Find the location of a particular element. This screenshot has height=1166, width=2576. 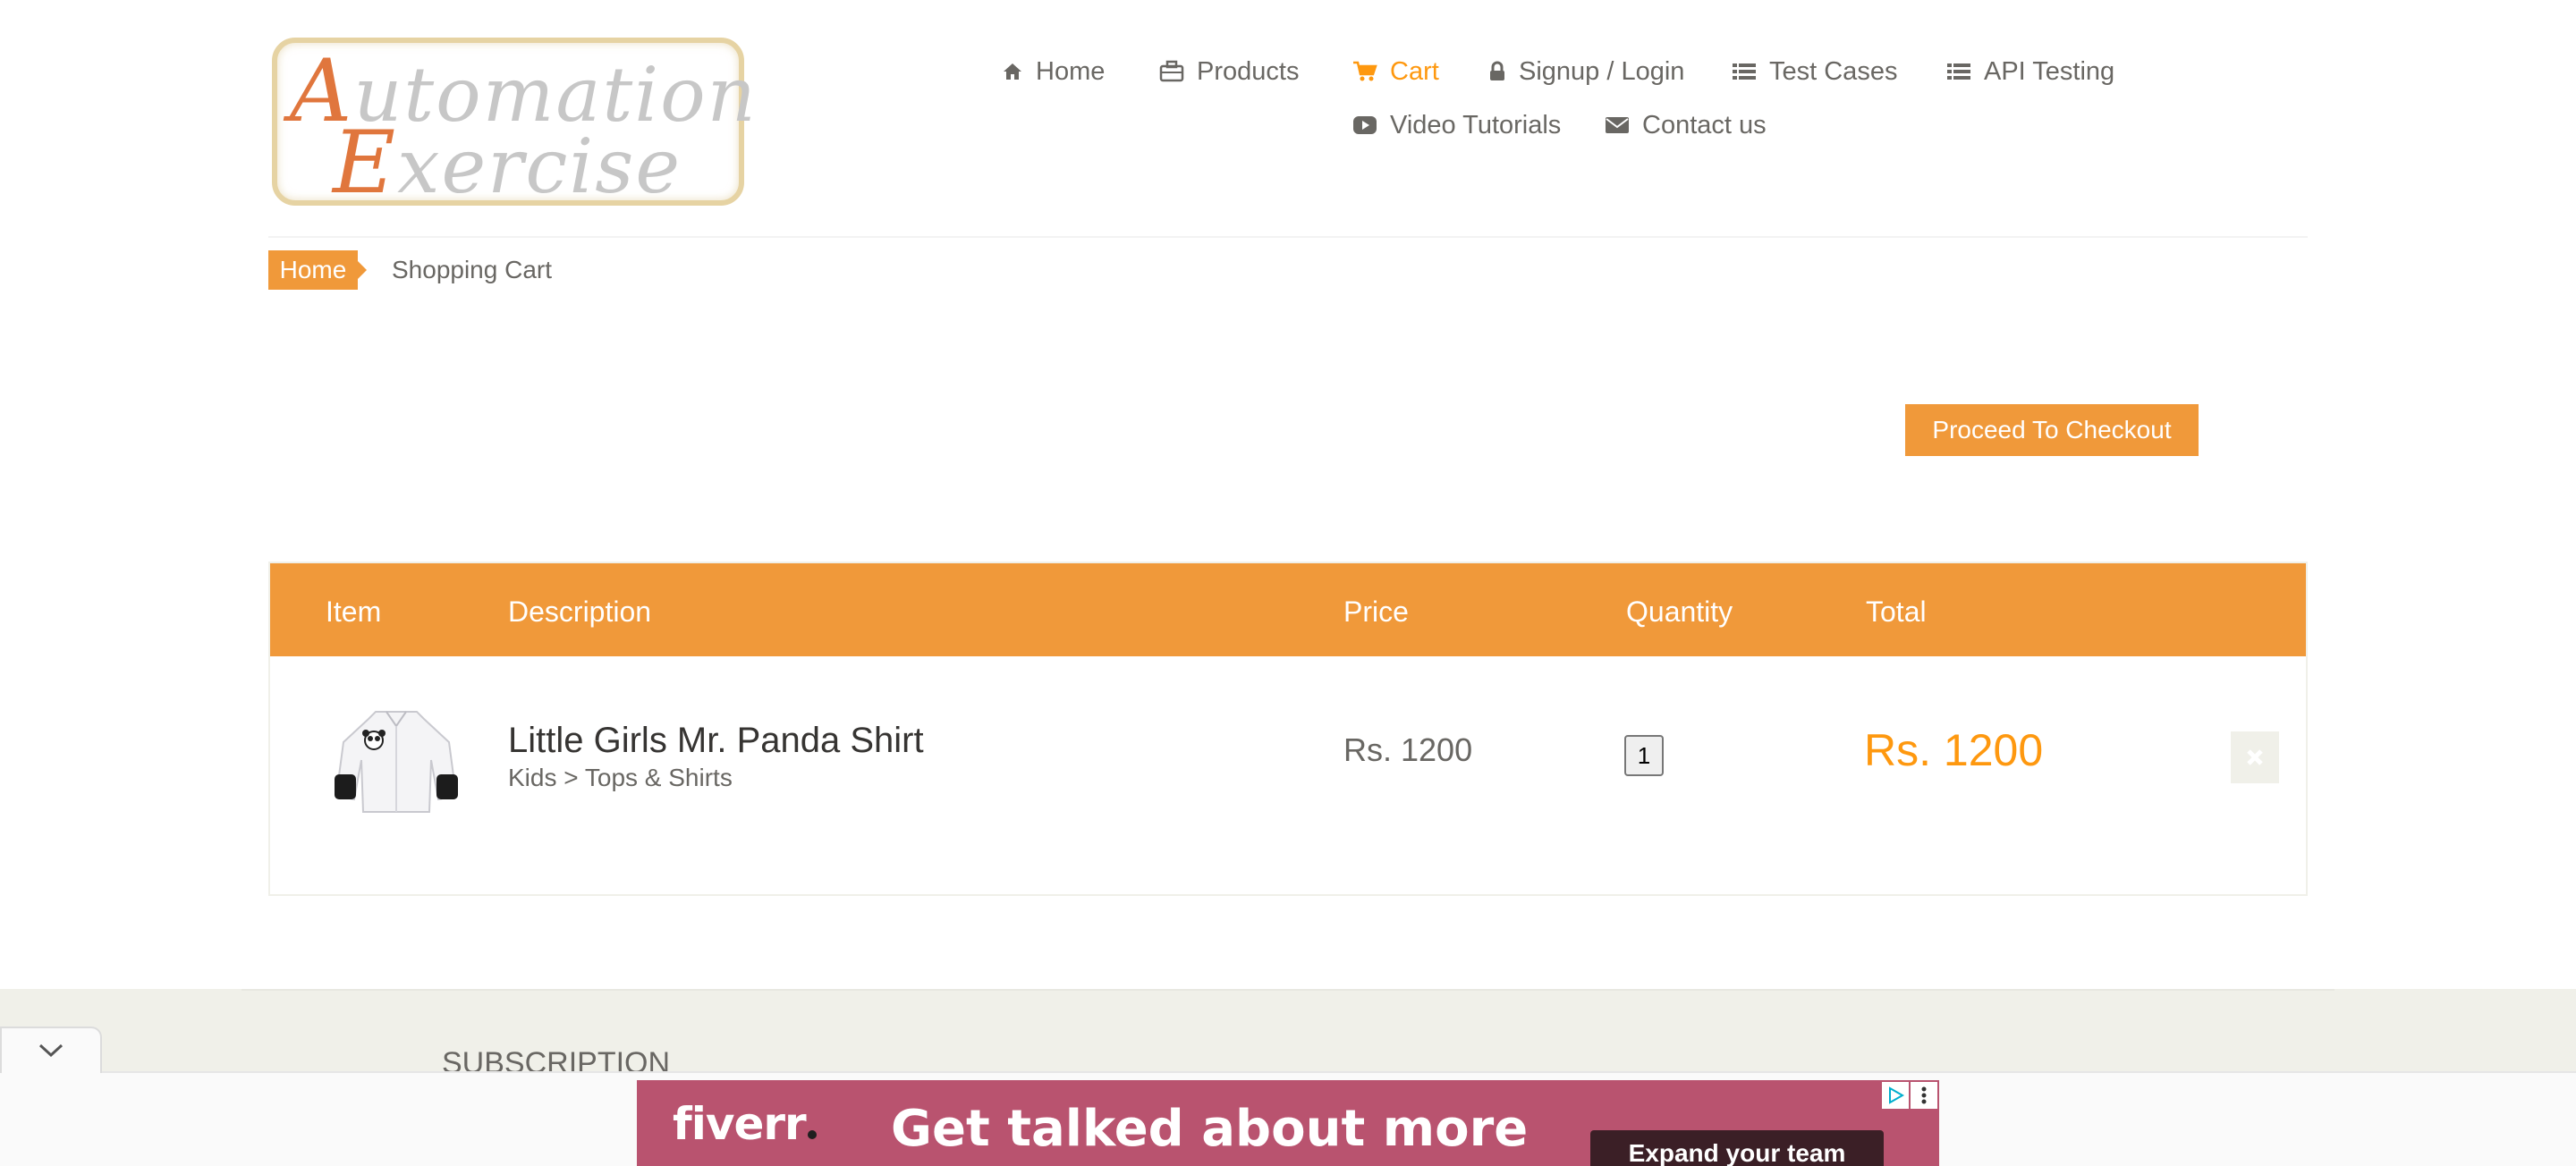

cart-icon is located at coordinates (1365, 71).